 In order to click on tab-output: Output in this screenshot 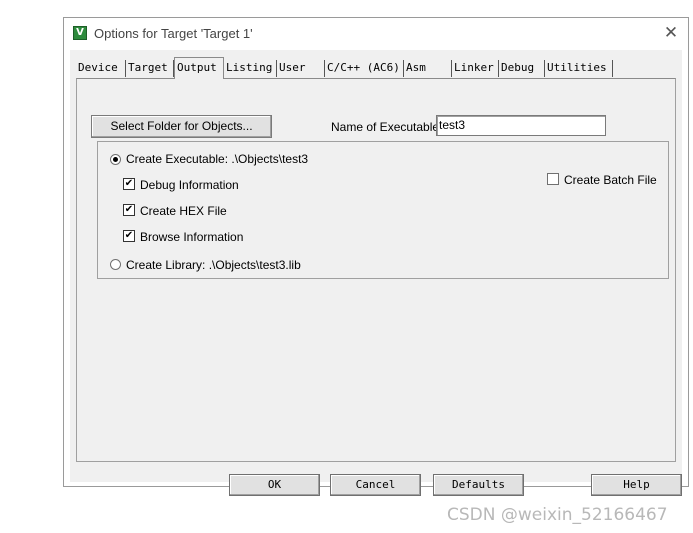, I will do `click(199, 68)`.